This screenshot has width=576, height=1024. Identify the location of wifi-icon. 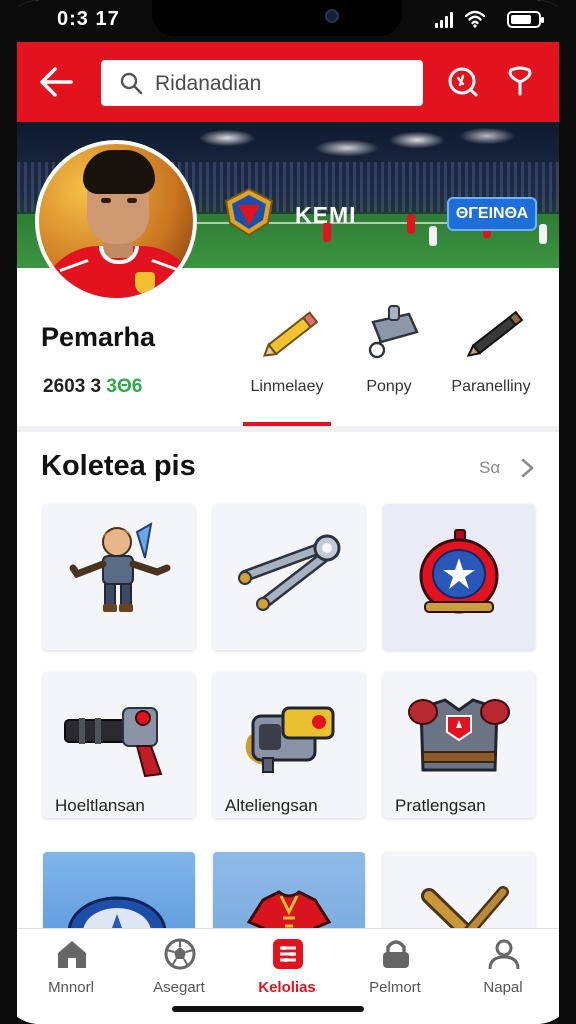
(475, 19).